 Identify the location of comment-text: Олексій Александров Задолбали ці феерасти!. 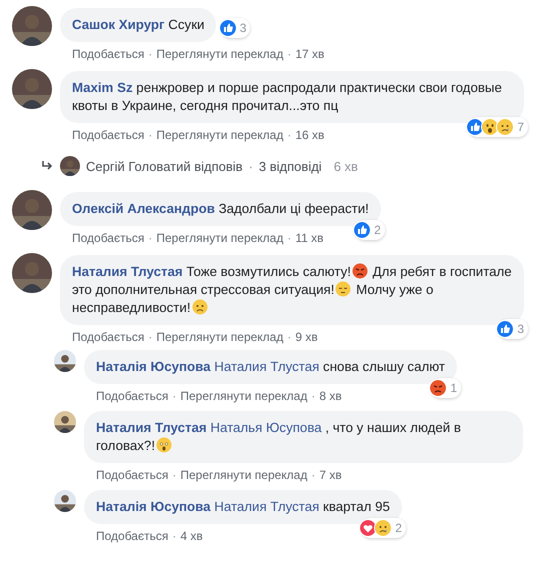
(220, 209).